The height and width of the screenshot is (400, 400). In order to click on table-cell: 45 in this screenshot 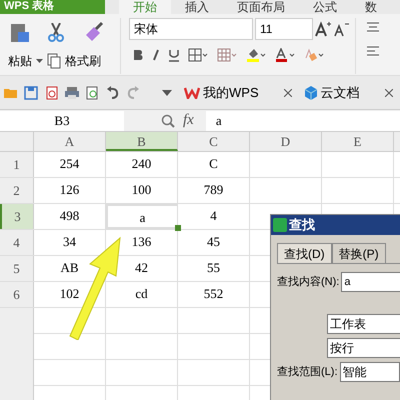, I will do `click(214, 242)`.